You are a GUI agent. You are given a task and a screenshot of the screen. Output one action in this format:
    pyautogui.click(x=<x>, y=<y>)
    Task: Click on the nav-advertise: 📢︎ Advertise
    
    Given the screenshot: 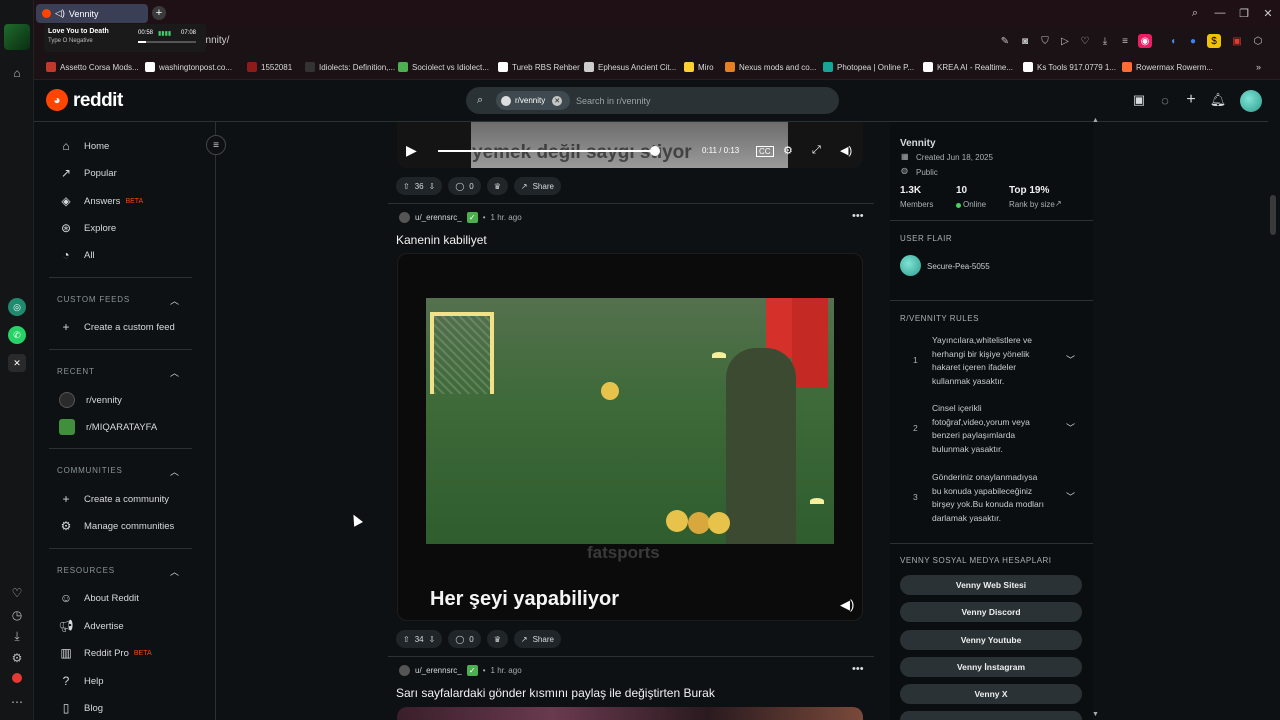 What is the action you would take?
    pyautogui.click(x=90, y=626)
    